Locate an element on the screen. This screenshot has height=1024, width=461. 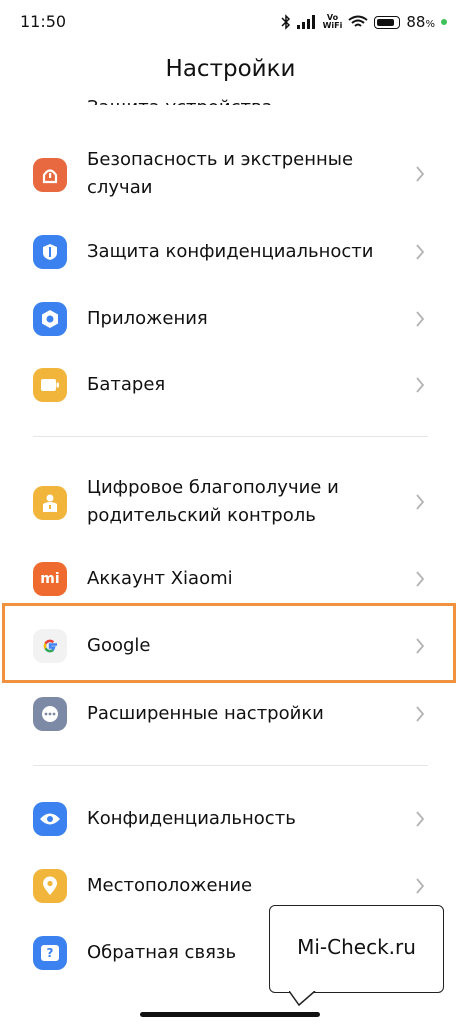
signal-icon is located at coordinates (305, 22).